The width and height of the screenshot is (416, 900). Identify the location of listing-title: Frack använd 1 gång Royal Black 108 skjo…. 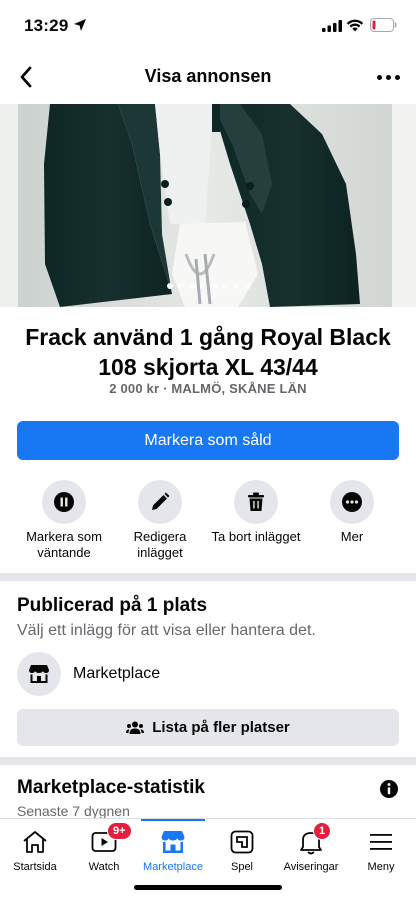
(208, 352).